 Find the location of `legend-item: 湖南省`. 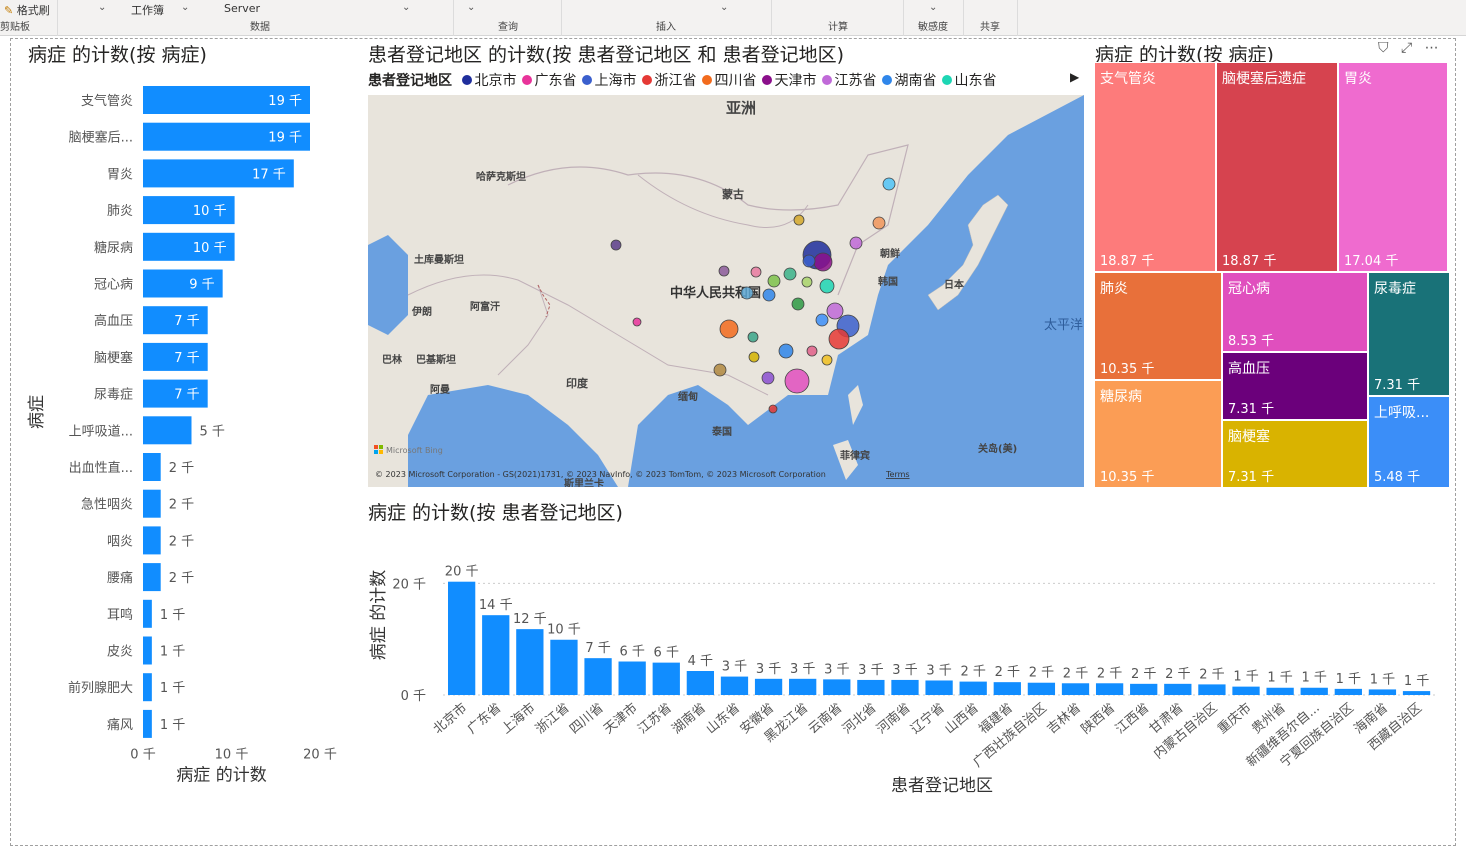

legend-item: 湖南省 is located at coordinates (909, 80).